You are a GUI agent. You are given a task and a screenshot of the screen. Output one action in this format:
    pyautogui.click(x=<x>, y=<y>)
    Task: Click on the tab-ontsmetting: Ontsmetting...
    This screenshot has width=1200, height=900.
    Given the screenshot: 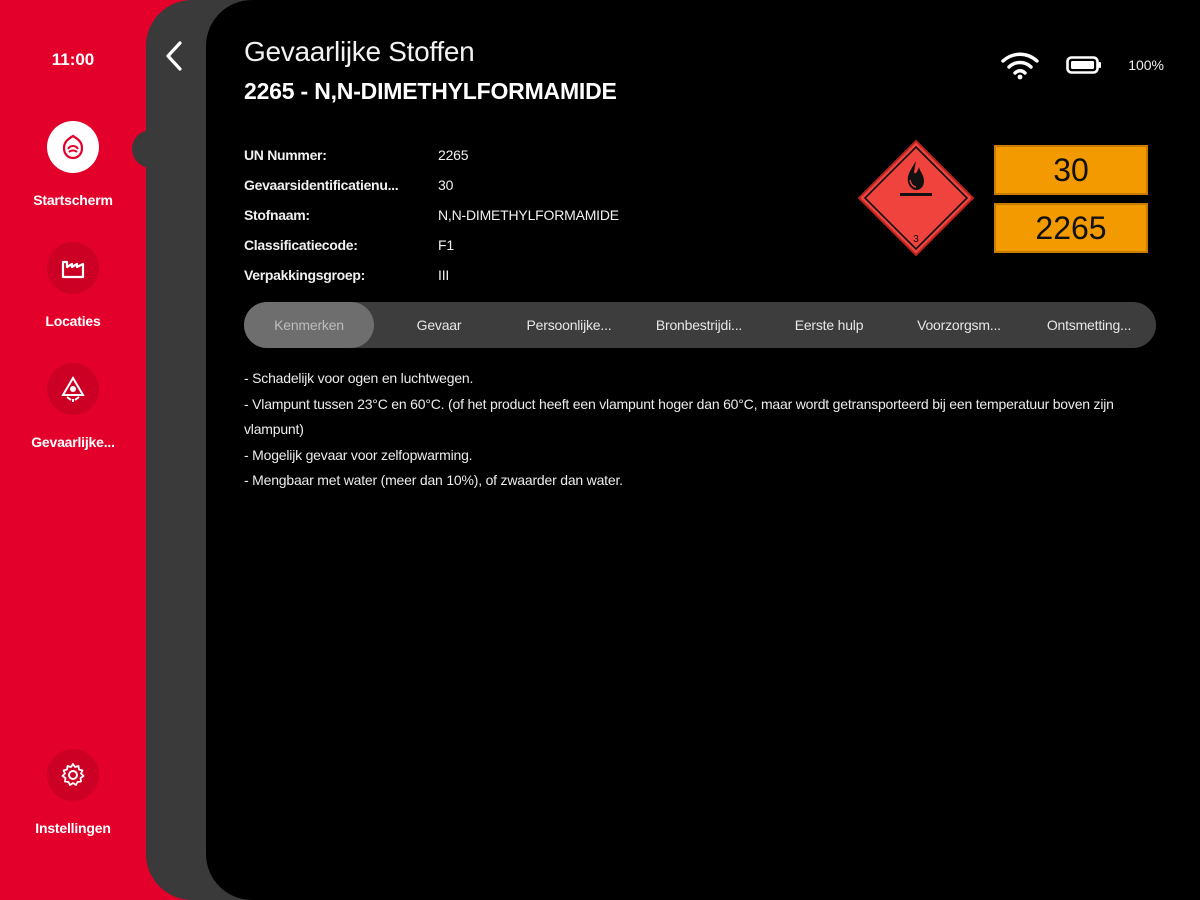 What is the action you would take?
    pyautogui.click(x=1089, y=325)
    